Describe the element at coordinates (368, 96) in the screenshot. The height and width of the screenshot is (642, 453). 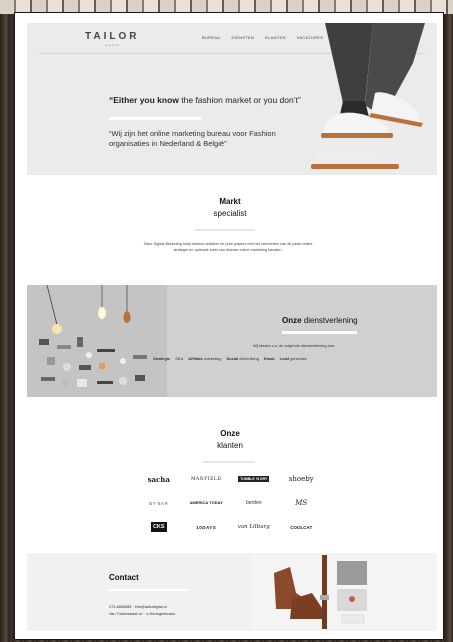
I see `hero-sneakers-image` at that location.